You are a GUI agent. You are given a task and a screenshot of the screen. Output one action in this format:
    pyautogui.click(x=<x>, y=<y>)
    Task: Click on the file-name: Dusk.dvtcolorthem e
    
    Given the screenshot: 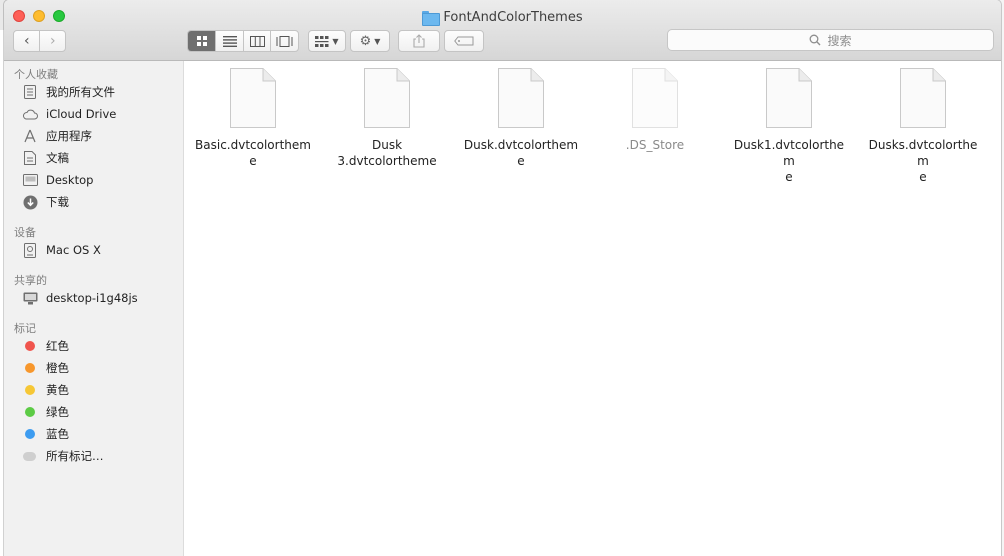 What is the action you would take?
    pyautogui.click(x=521, y=153)
    